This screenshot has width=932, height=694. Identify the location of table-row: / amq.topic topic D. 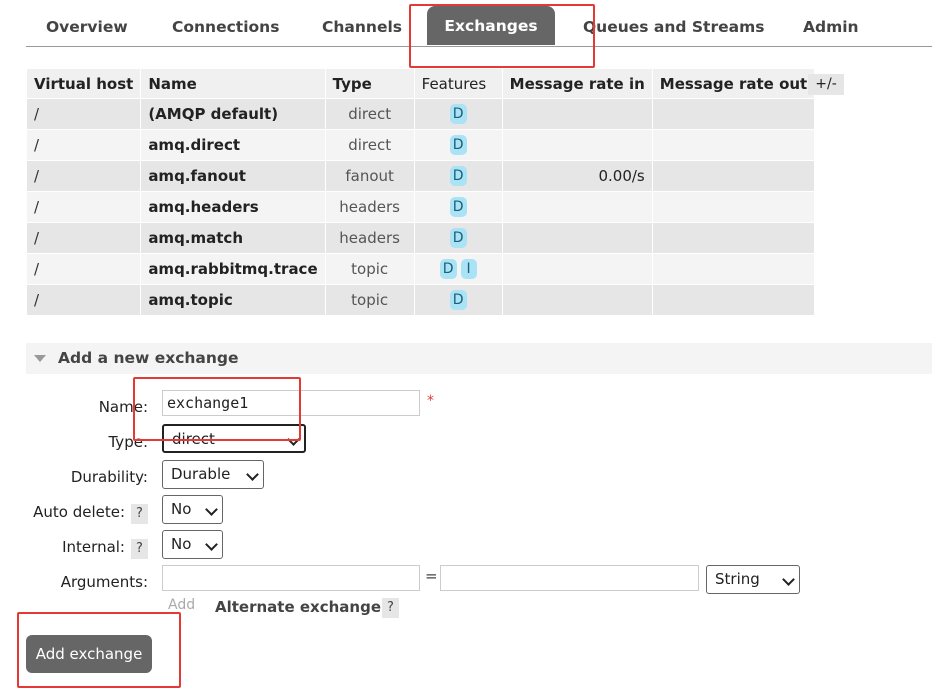
(420, 300).